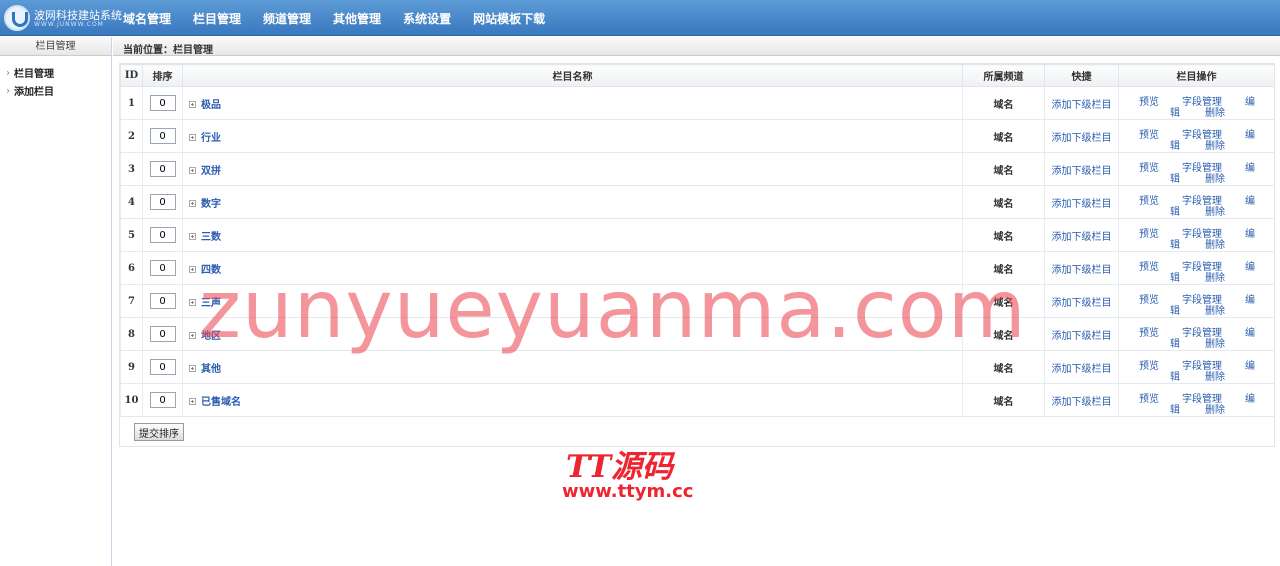 The height and width of the screenshot is (566, 1280). Describe the element at coordinates (628, 491) in the screenshot. I see `watermark-logo-url: www.ttym.cc` at that location.